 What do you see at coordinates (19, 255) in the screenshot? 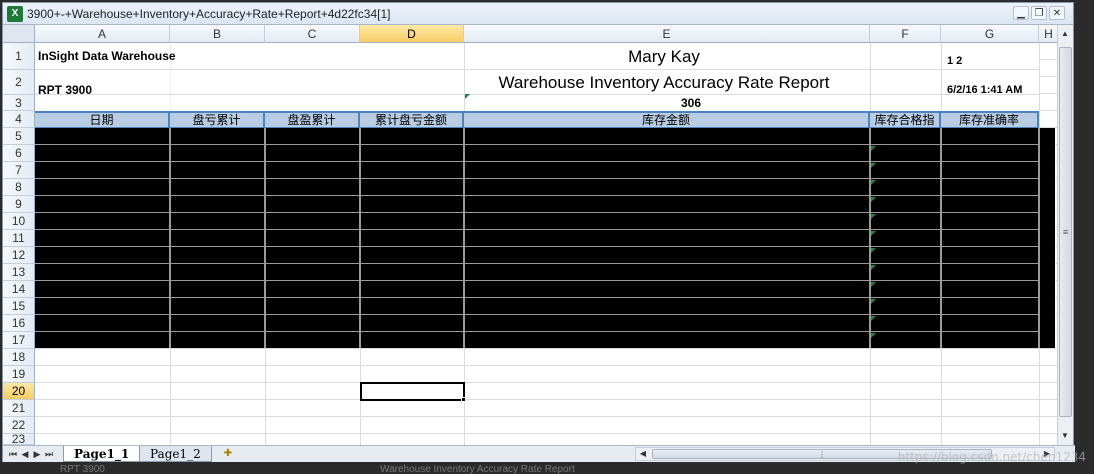
I see `row-header-12: 12` at bounding box center [19, 255].